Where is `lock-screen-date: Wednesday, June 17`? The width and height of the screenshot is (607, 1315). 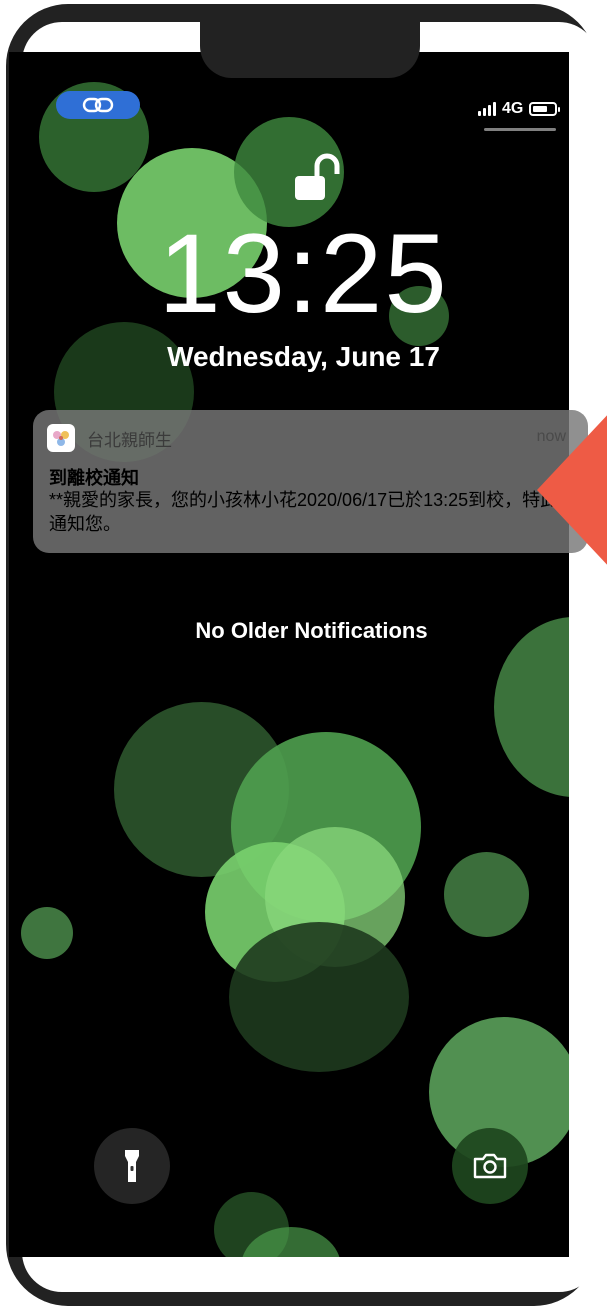 lock-screen-date: Wednesday, June 17 is located at coordinates (303, 356).